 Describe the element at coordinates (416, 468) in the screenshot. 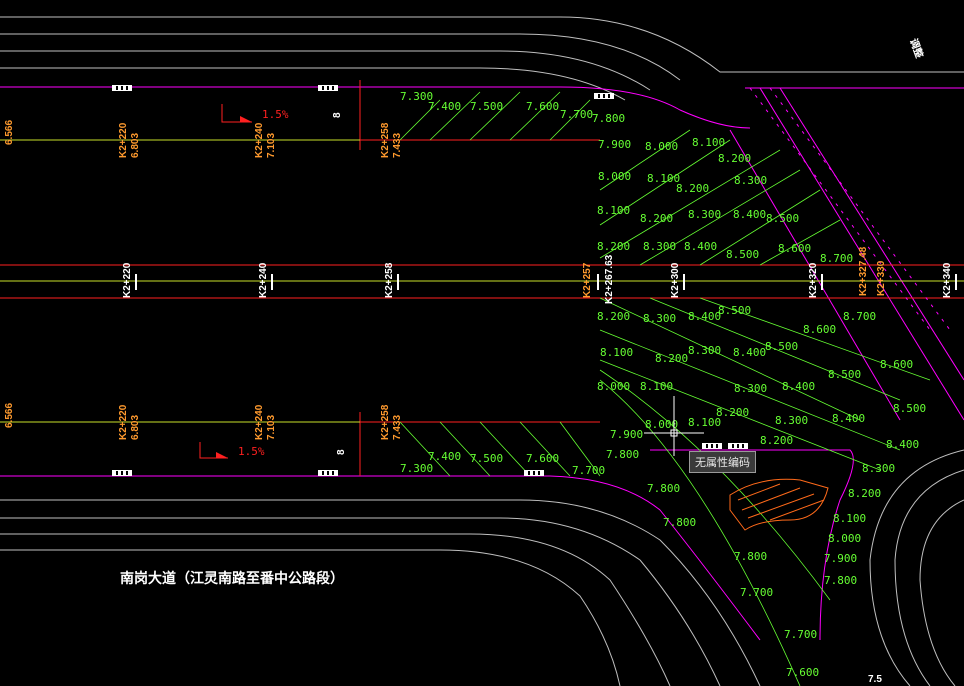

I see `elevation-label: 7.300` at that location.